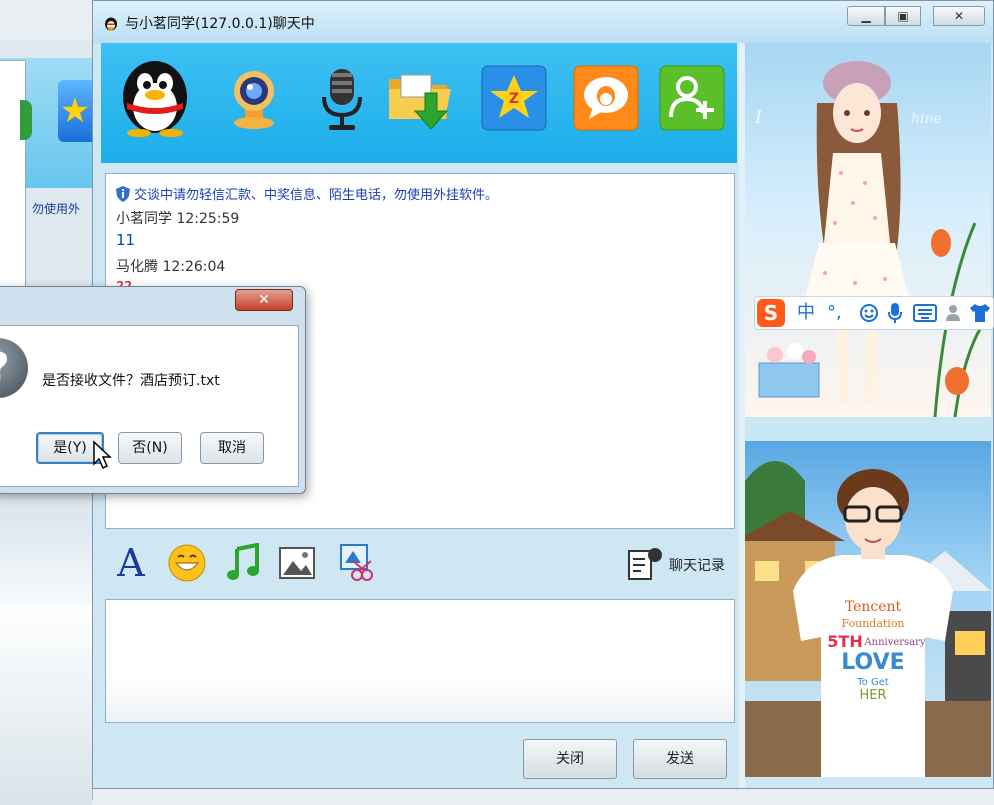 The width and height of the screenshot is (994, 805). What do you see at coordinates (925, 313) in the screenshot?
I see `ime-keyboard-icon` at bounding box center [925, 313].